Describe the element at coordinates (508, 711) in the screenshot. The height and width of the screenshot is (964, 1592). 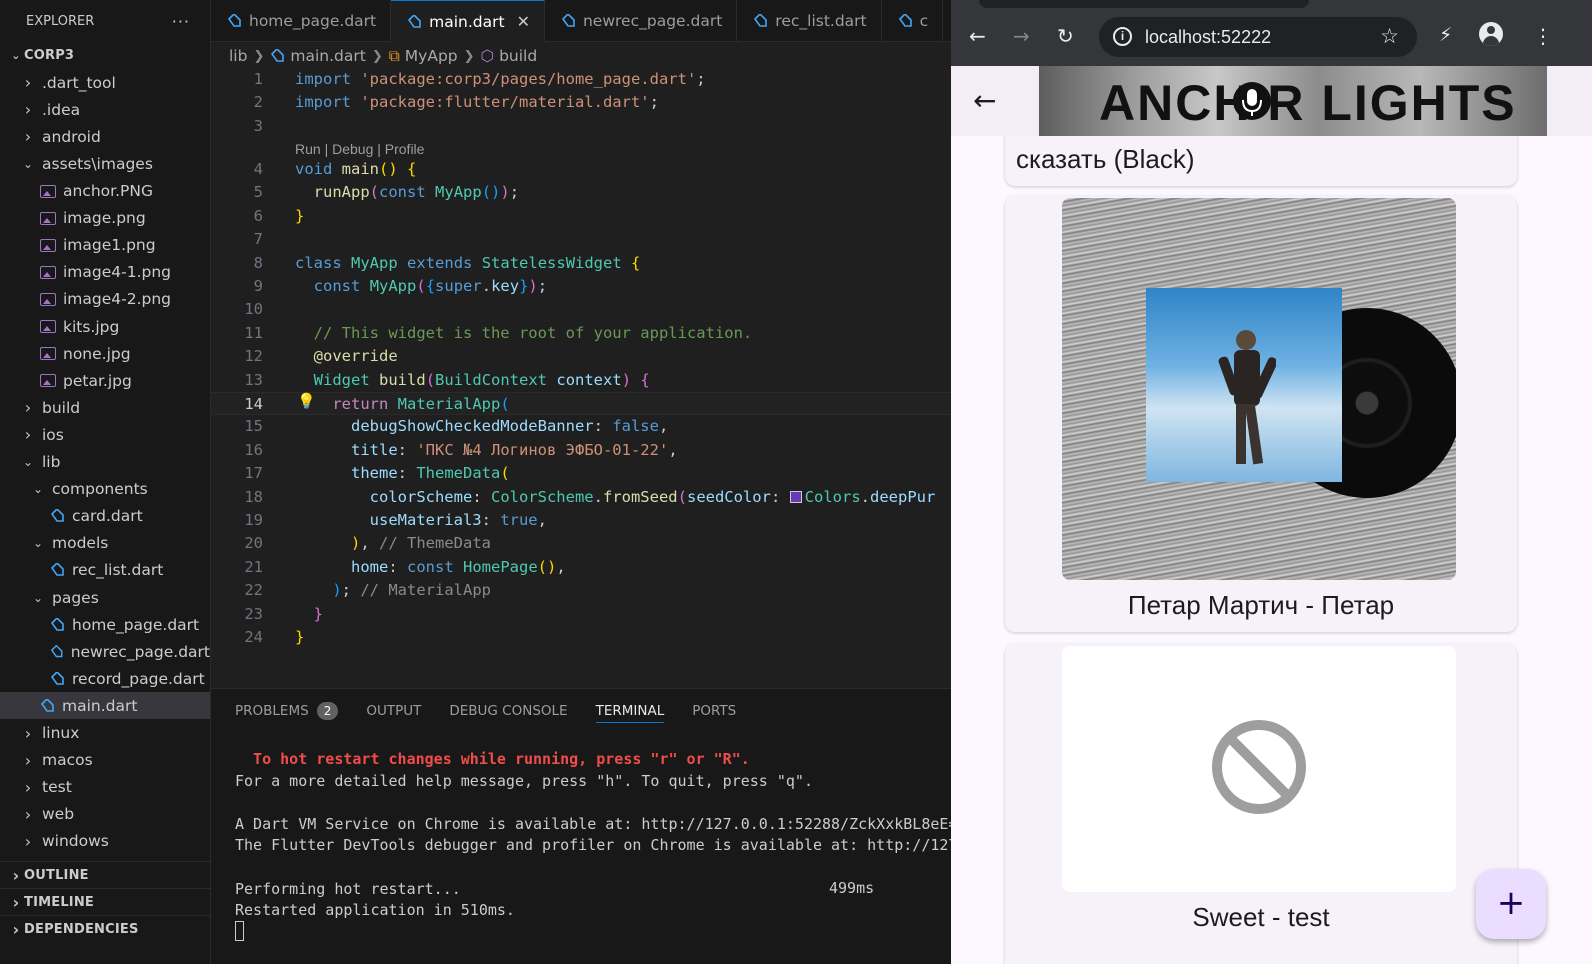
I see `tab-debug-console: DEBUG CONSOLE` at that location.